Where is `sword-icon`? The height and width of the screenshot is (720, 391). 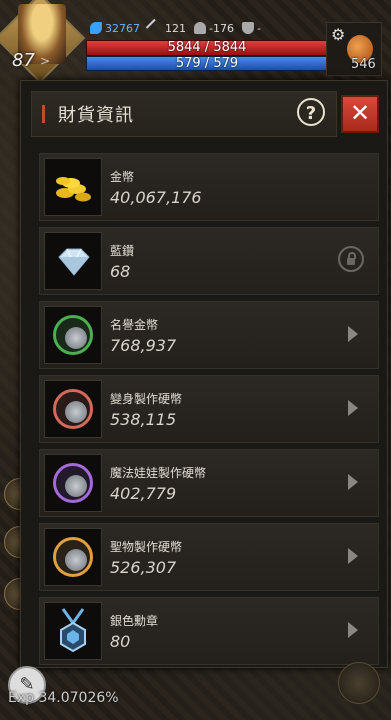
sword-icon is located at coordinates (155, 28).